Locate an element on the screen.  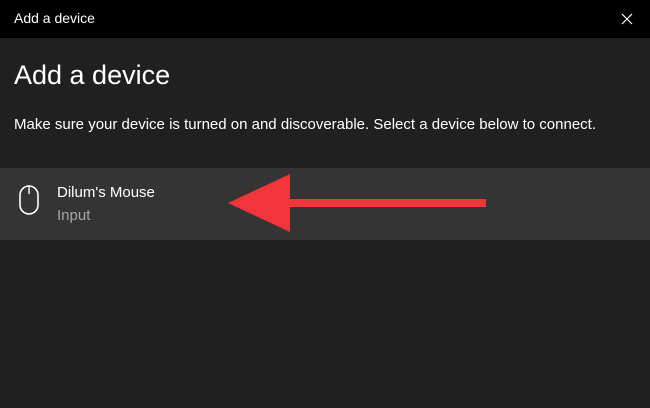
window-title: Add a device is located at coordinates (54, 18).